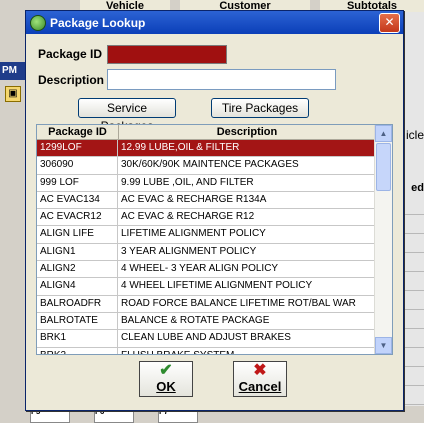  What do you see at coordinates (260, 108) in the screenshot?
I see `tire-packages-button: Tire Packages` at bounding box center [260, 108].